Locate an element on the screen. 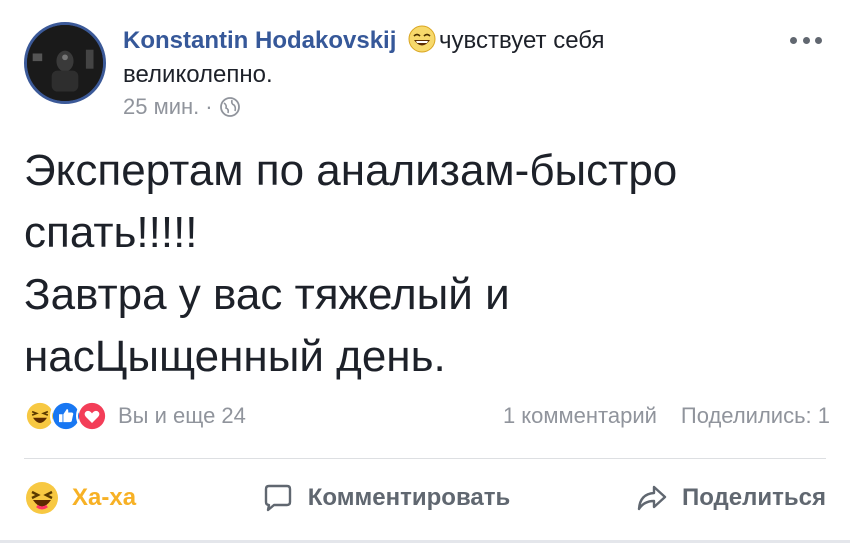  comment-button: Комментировать is located at coordinates (385, 498).